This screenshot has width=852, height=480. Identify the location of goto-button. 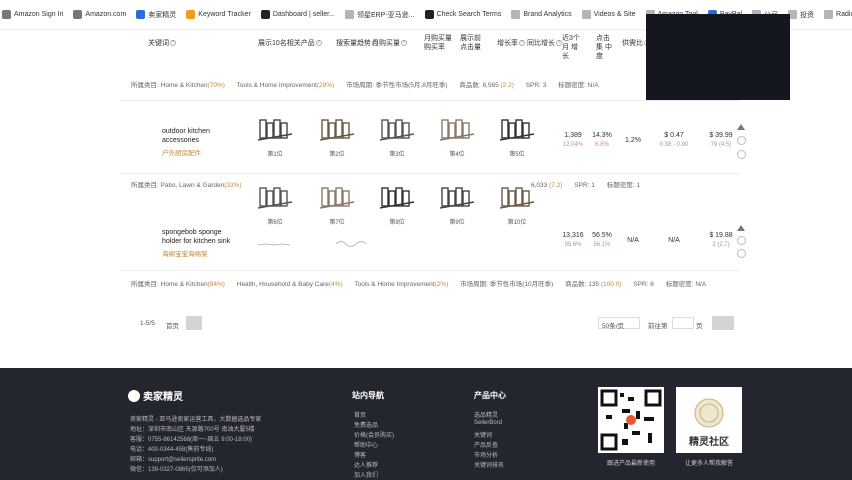
(723, 323).